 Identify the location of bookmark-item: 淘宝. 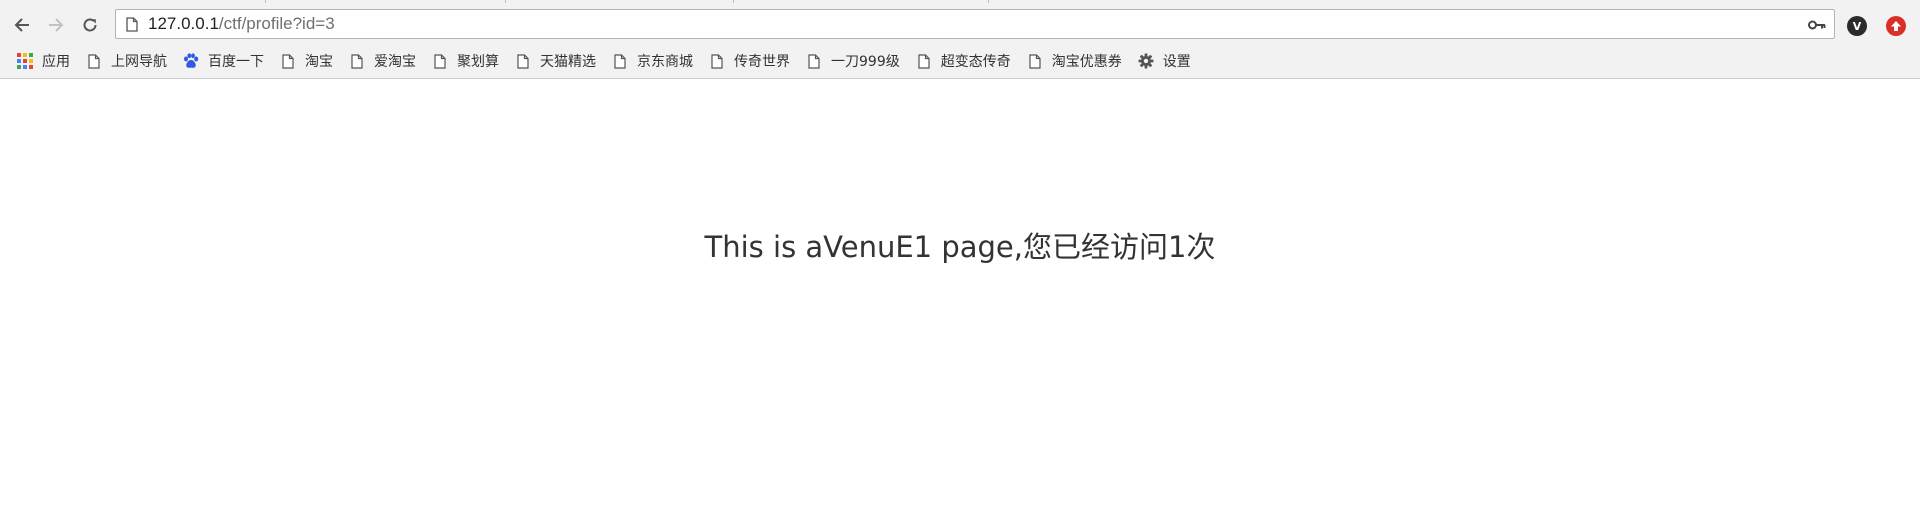
(308, 61).